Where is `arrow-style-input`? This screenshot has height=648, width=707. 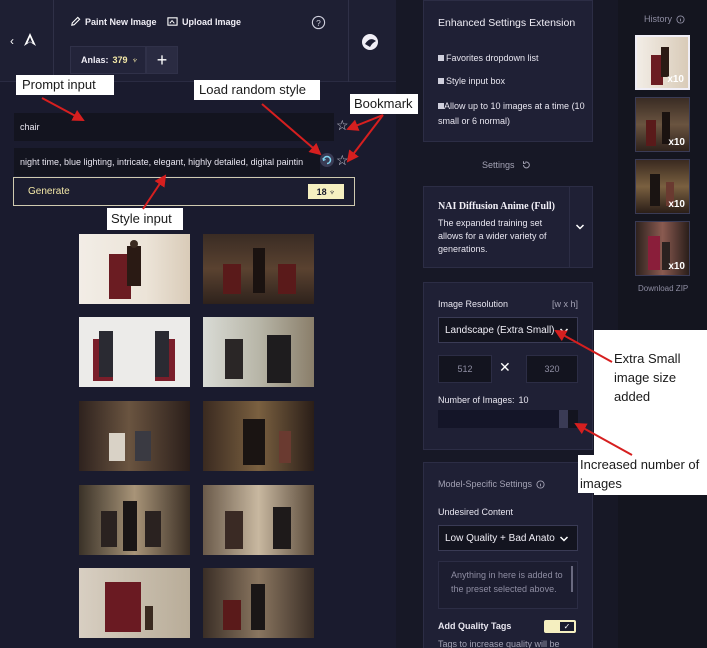
arrow-style-input is located at coordinates (154, 192).